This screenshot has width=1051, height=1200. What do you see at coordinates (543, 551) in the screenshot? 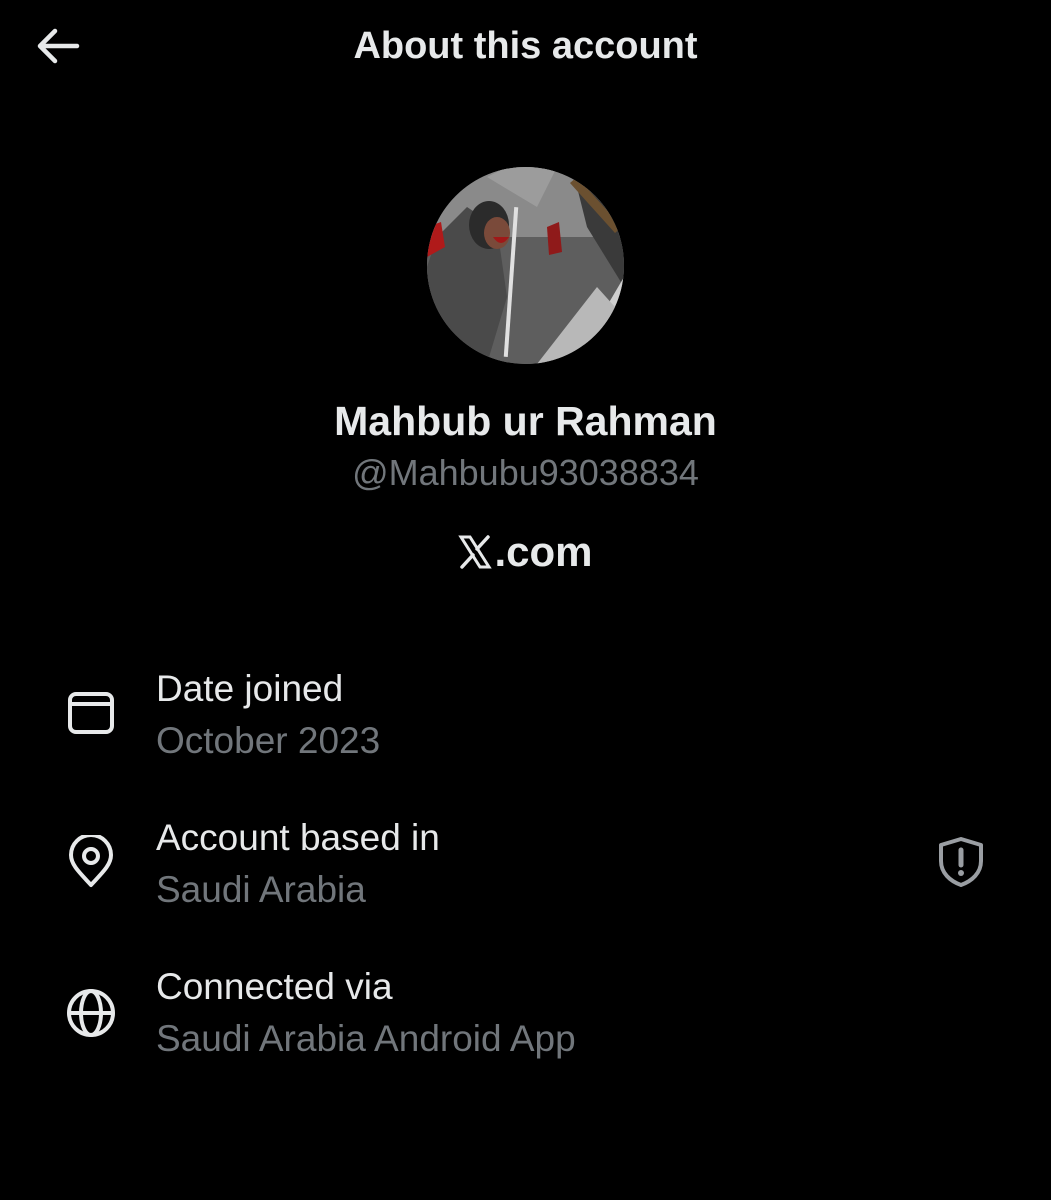
I see `platform-domain: .com` at bounding box center [543, 551].